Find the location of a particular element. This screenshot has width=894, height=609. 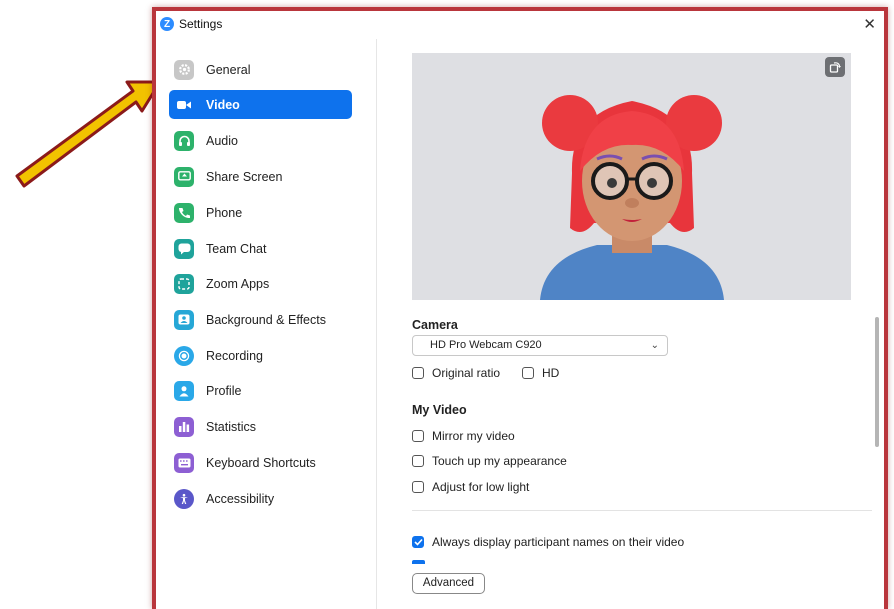

headphones-icon is located at coordinates (184, 140).